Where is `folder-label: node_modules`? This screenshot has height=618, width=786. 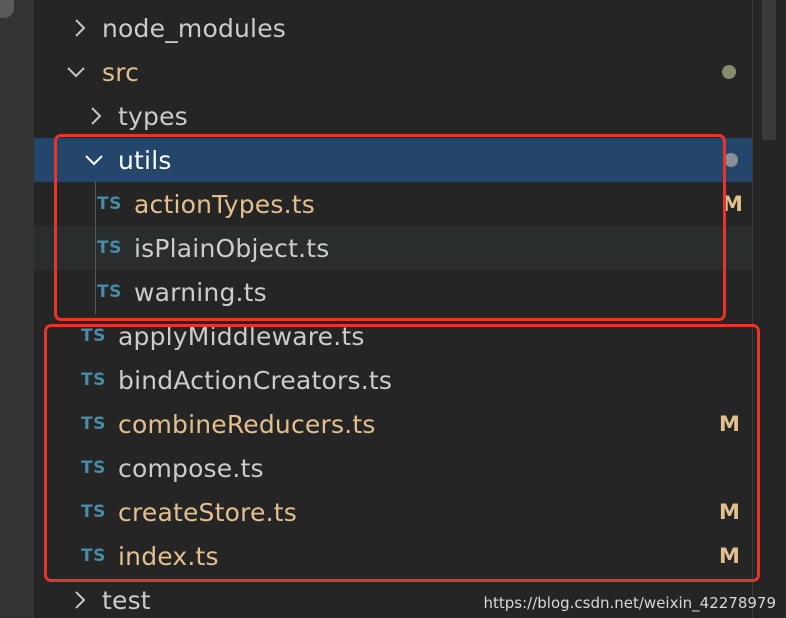 folder-label: node_modules is located at coordinates (194, 28).